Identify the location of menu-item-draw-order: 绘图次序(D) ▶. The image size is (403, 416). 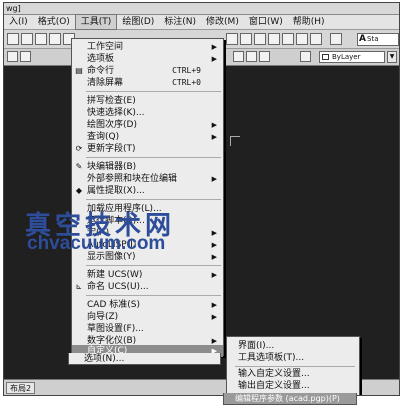
(147, 125).